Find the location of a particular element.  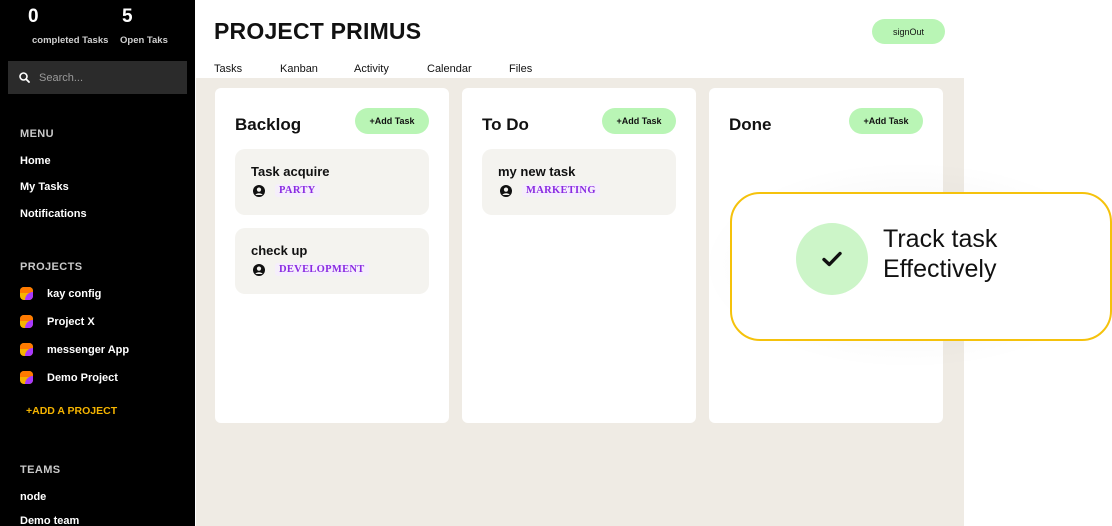

tab-kanban: Kanban is located at coordinates (299, 69).